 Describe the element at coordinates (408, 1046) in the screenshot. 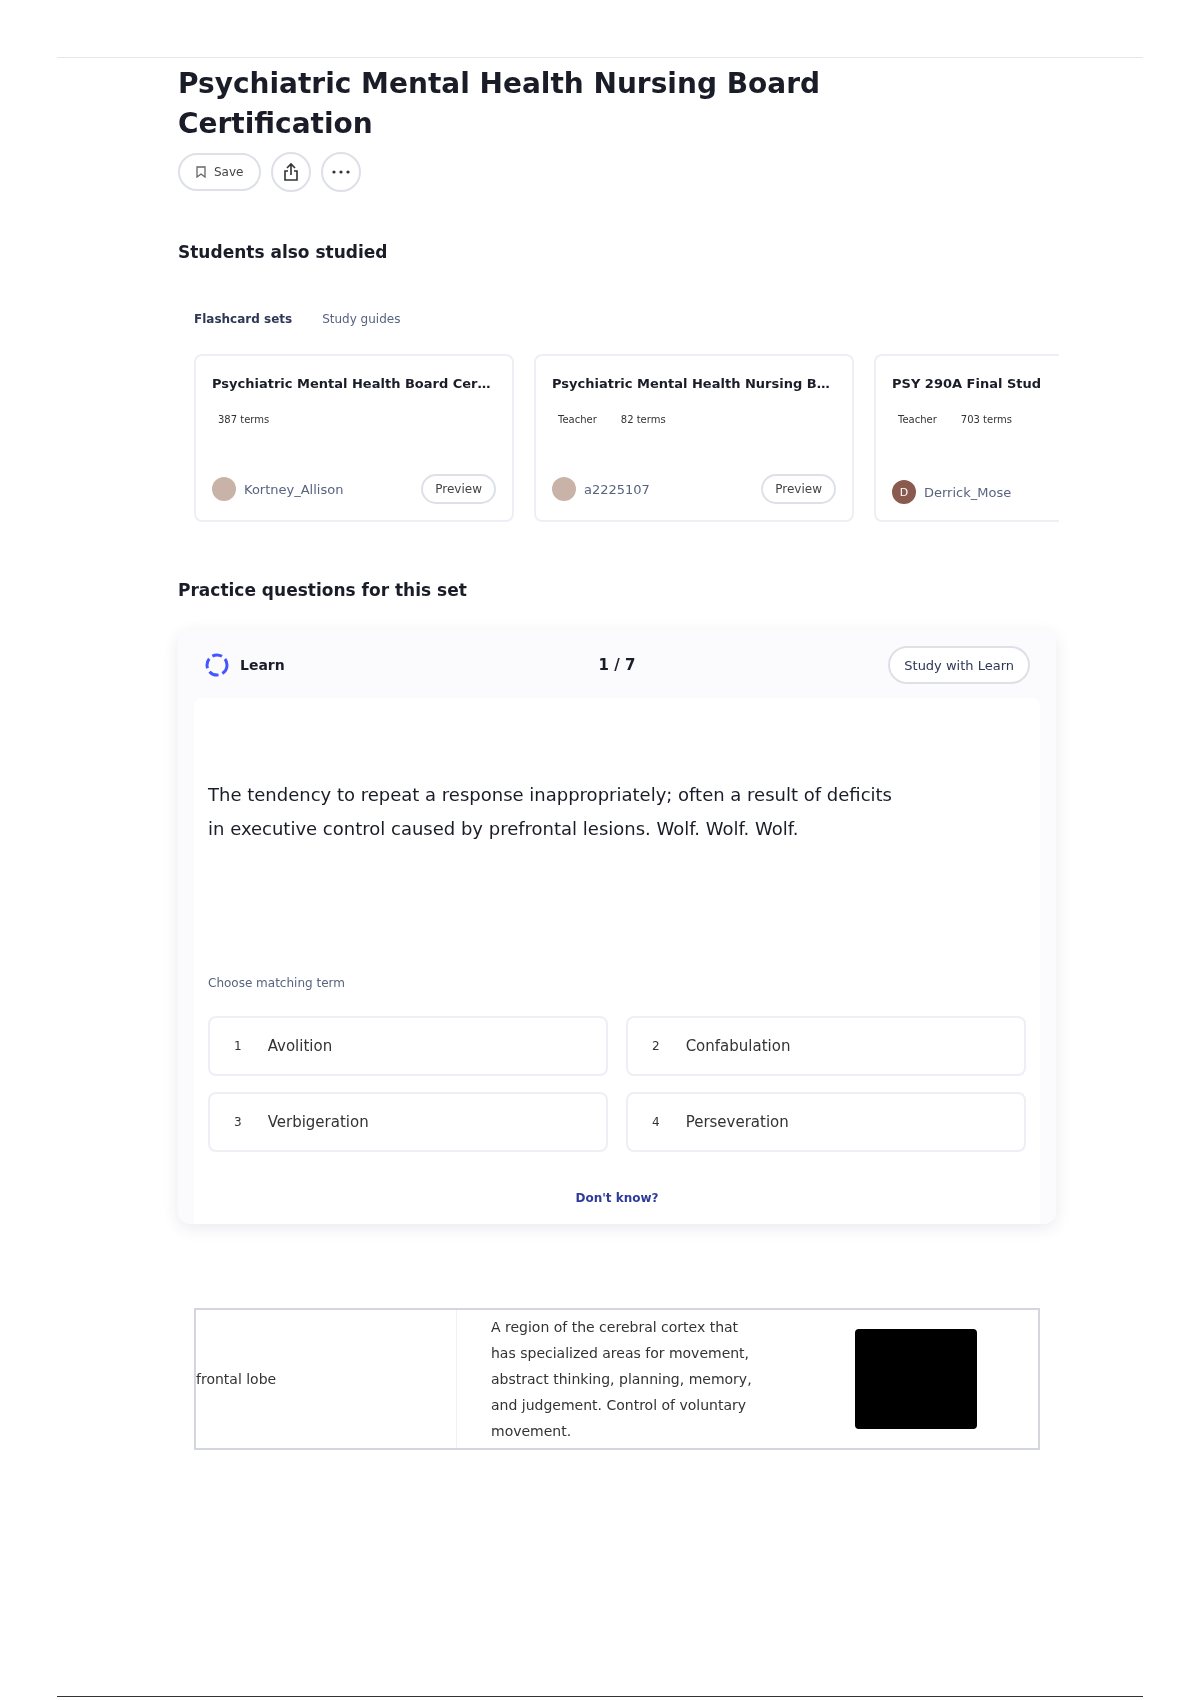

I see `answer-option: 1 Avolition` at that location.